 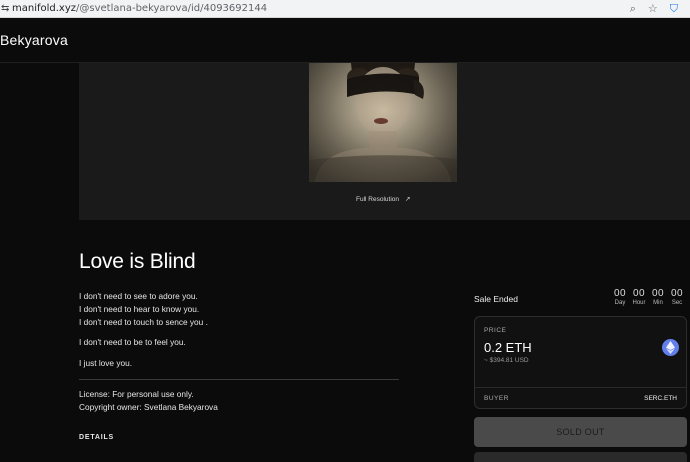 What do you see at coordinates (239, 379) in the screenshot?
I see `section-divider` at bounding box center [239, 379].